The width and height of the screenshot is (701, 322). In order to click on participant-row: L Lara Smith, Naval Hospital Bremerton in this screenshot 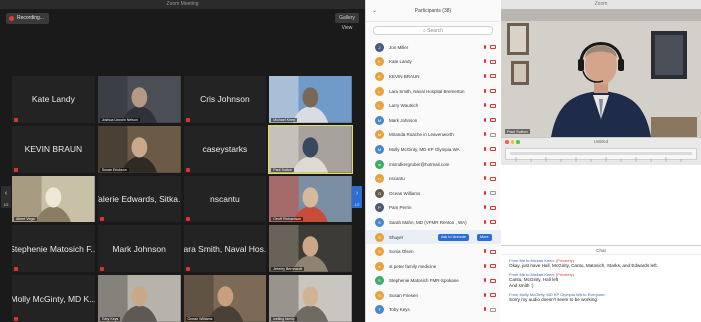, I will do `click(433, 91)`.